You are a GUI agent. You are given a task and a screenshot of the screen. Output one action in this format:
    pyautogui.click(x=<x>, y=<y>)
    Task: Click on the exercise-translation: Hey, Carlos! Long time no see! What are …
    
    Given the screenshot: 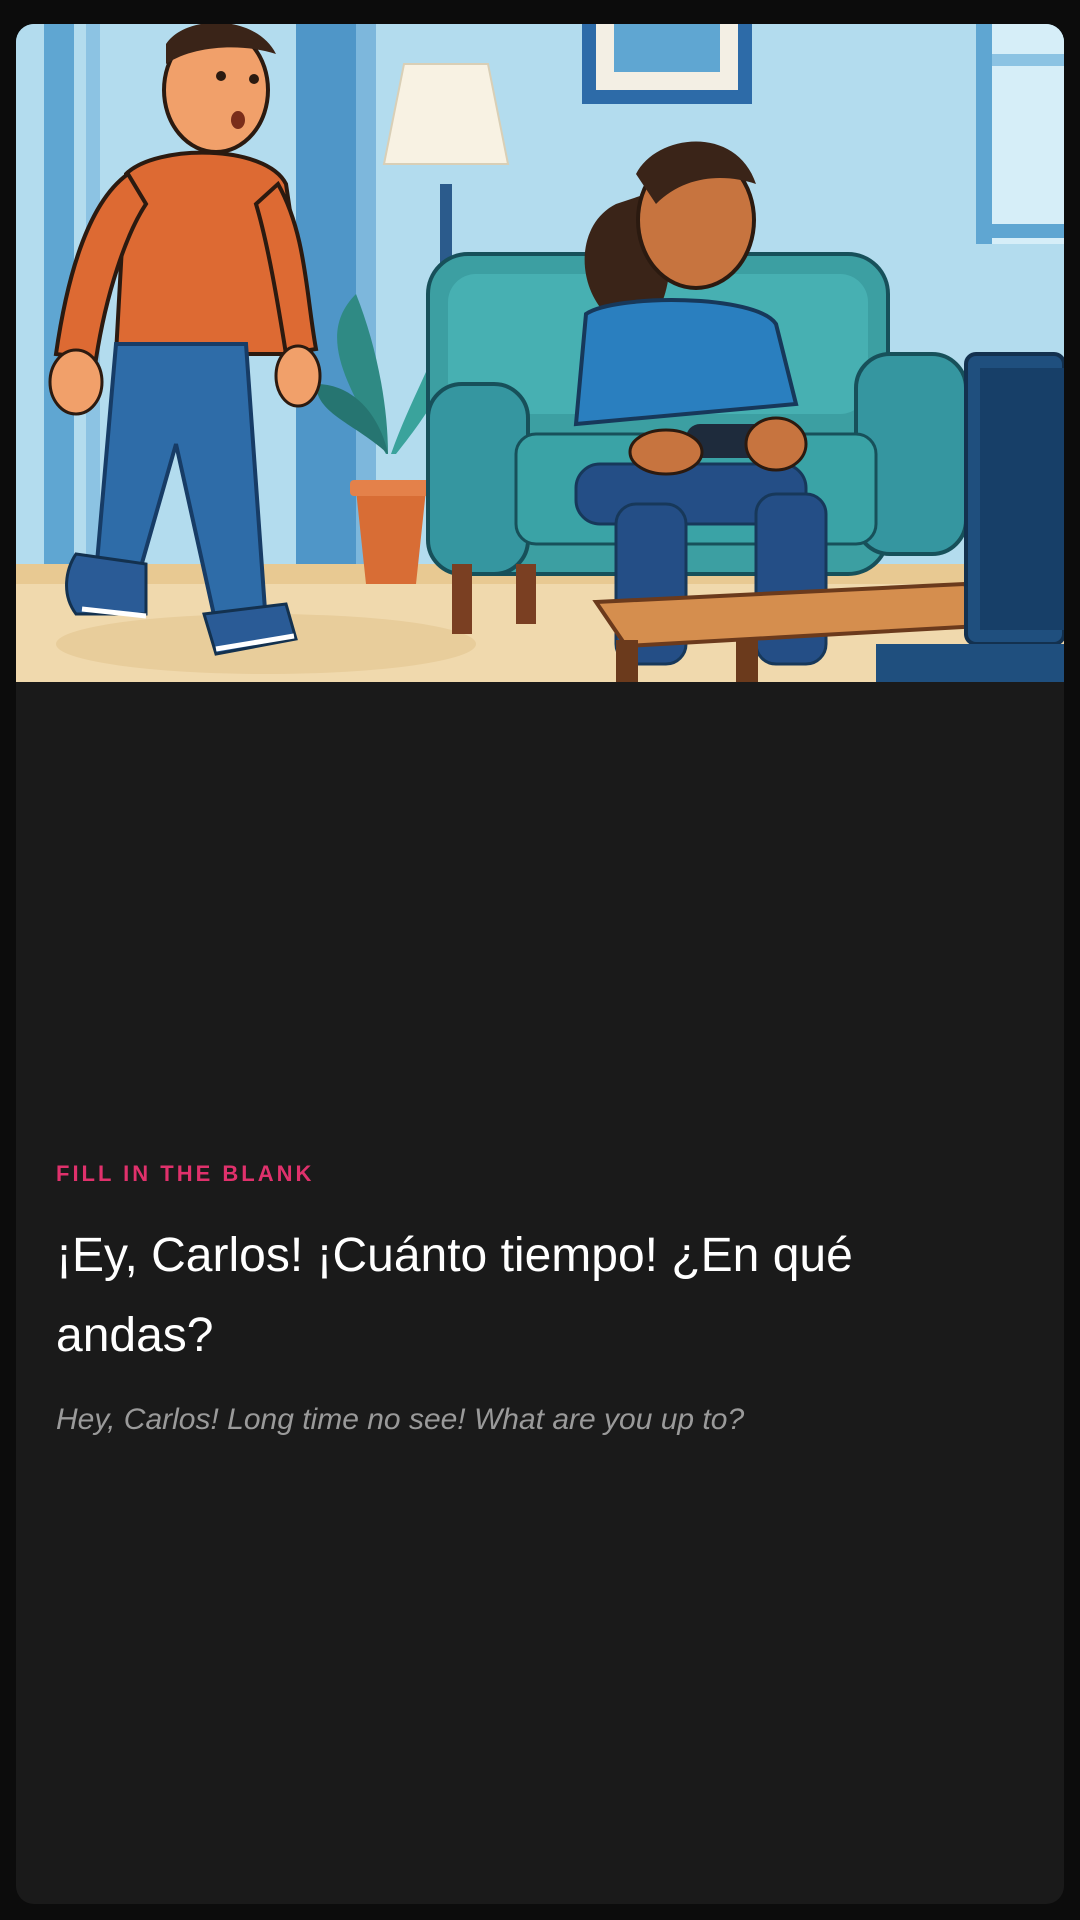 What is the action you would take?
    pyautogui.click(x=400, y=1419)
    